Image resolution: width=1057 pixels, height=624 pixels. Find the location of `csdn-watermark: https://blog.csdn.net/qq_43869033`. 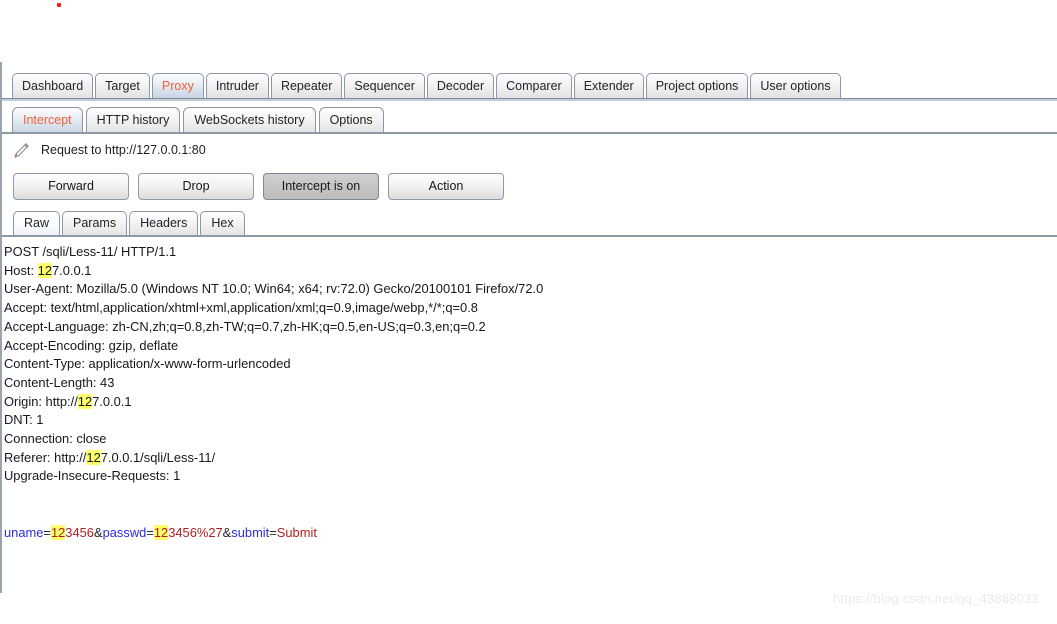

csdn-watermark: https://blog.csdn.net/qq_43869033 is located at coordinates (935, 598).